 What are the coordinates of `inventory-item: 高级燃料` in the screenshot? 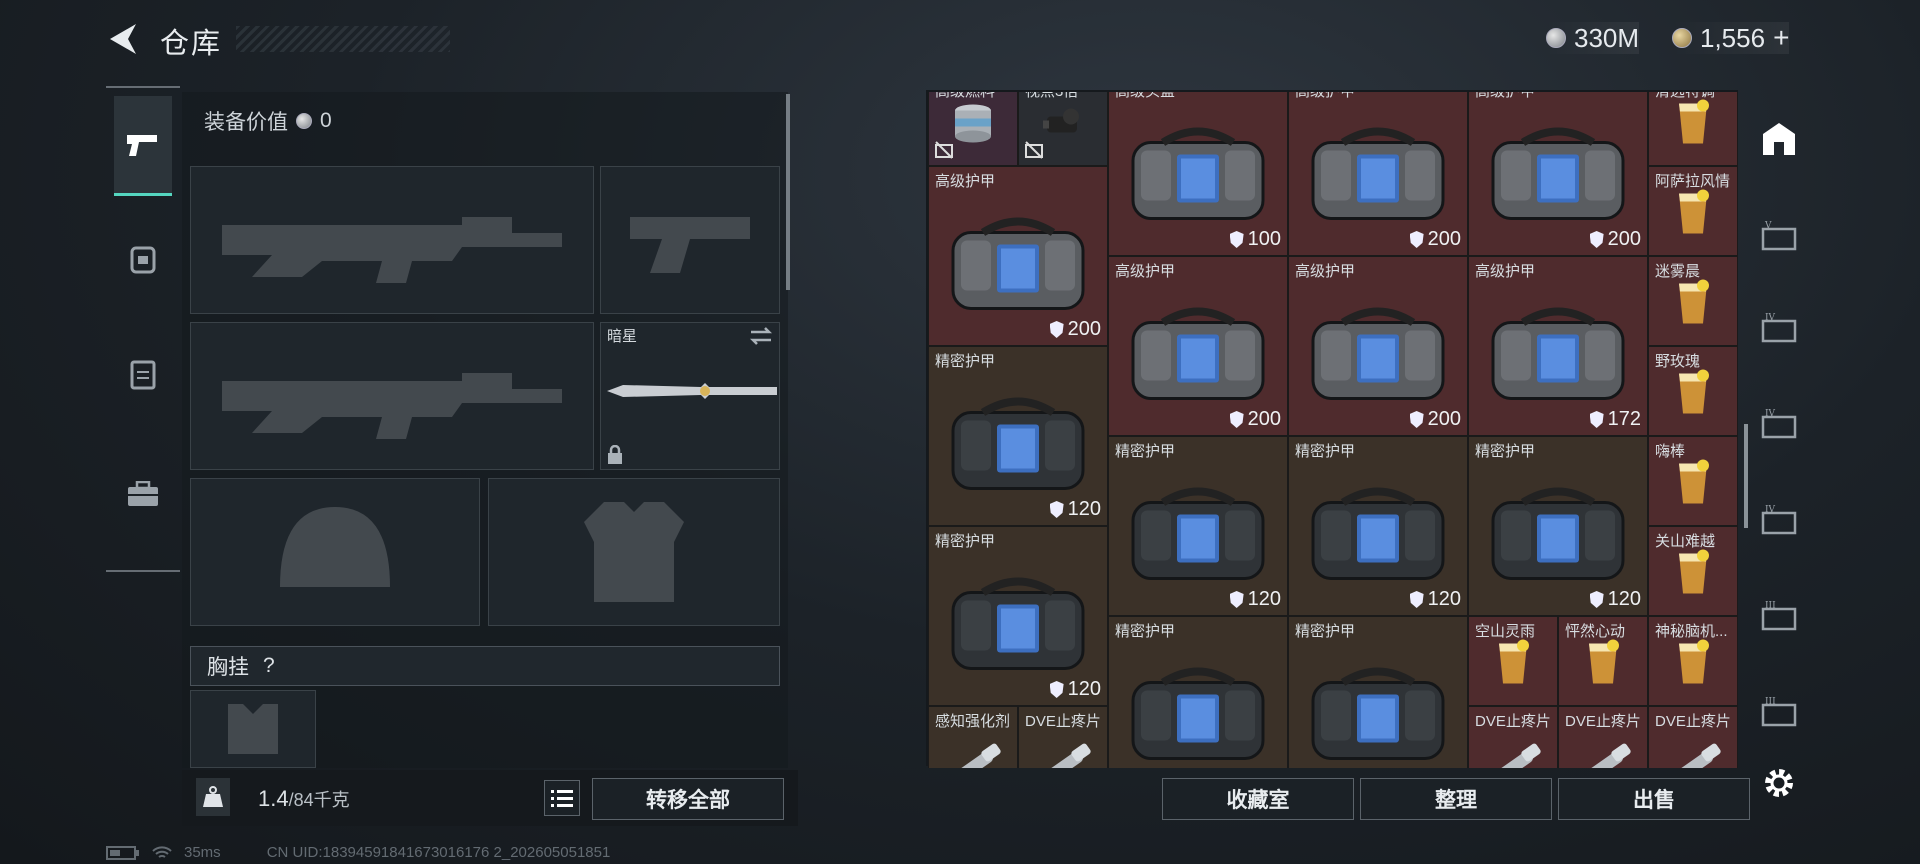 It's located at (973, 129).